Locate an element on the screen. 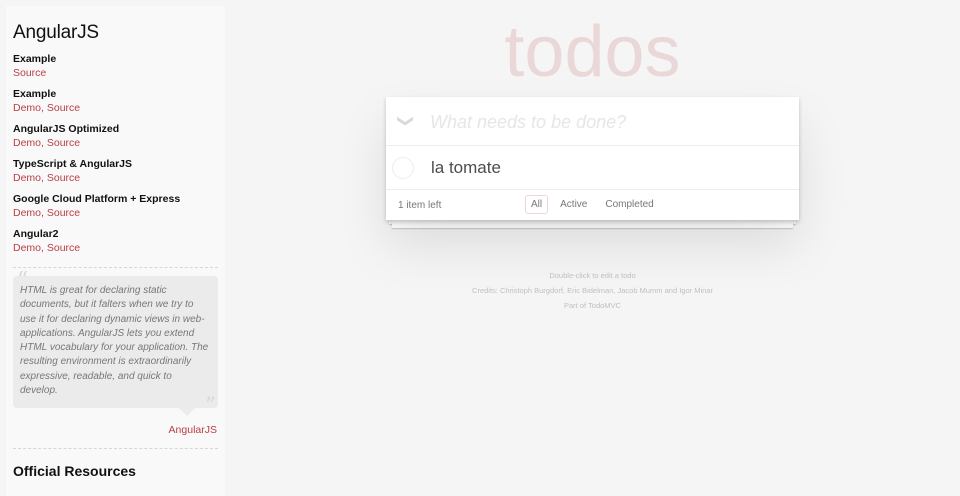 The width and height of the screenshot is (960, 496). info-hint: Double-click to edit a todo is located at coordinates (592, 275).